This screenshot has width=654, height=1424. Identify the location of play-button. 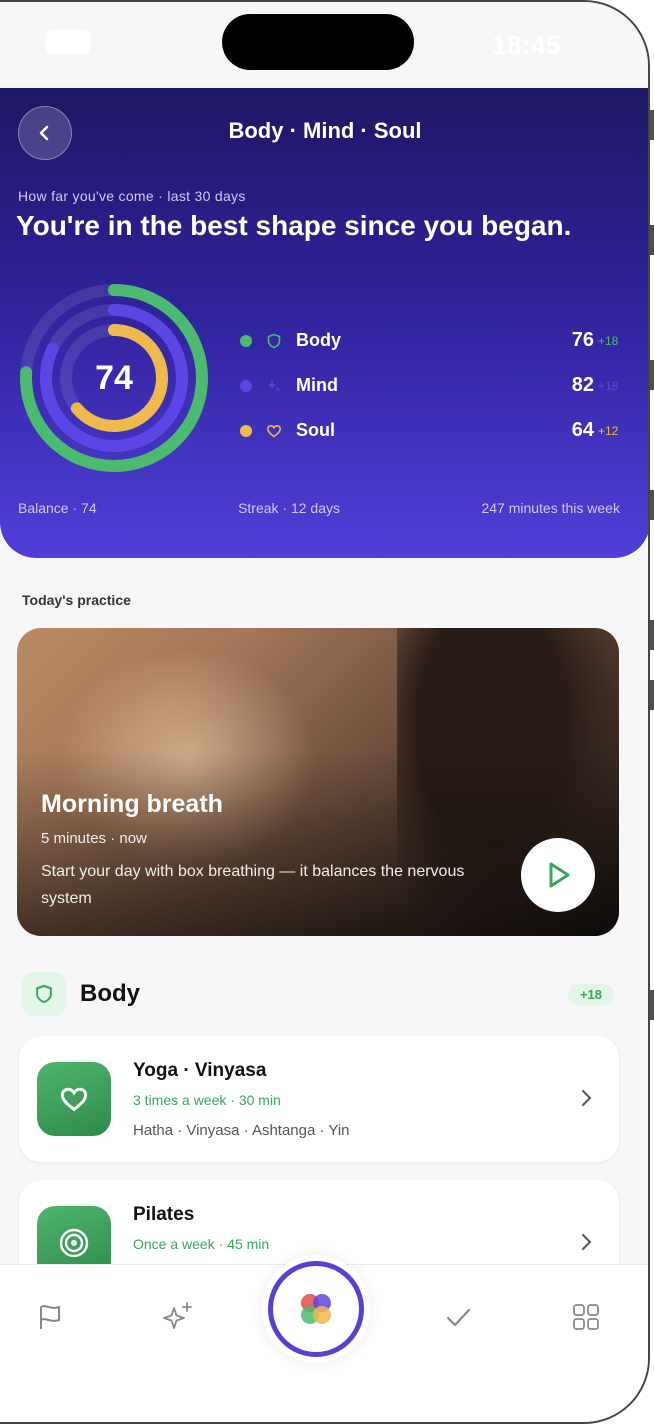
(558, 875).